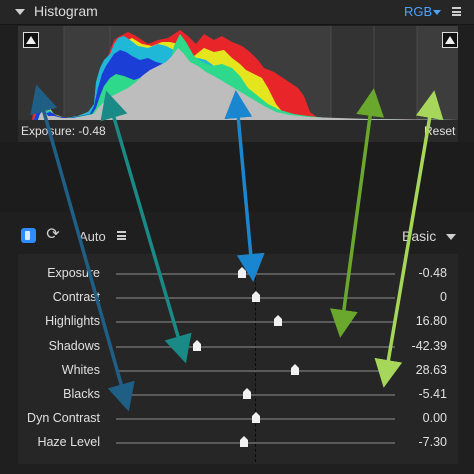 This screenshot has height=474, width=474. Describe the element at coordinates (409, 239) in the screenshot. I see `whites-arrow` at that location.